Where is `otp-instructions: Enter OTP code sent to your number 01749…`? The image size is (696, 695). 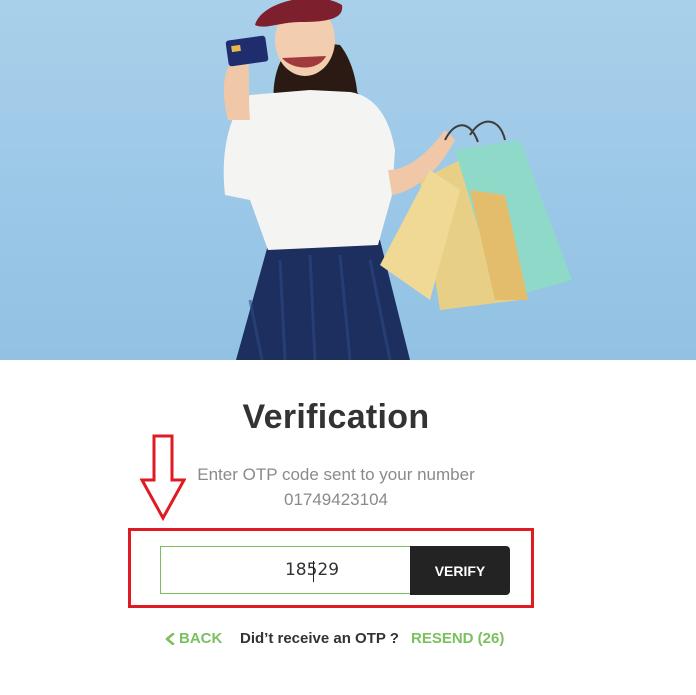
otp-instructions: Enter OTP code sent to your number 01749… is located at coordinates (336, 487).